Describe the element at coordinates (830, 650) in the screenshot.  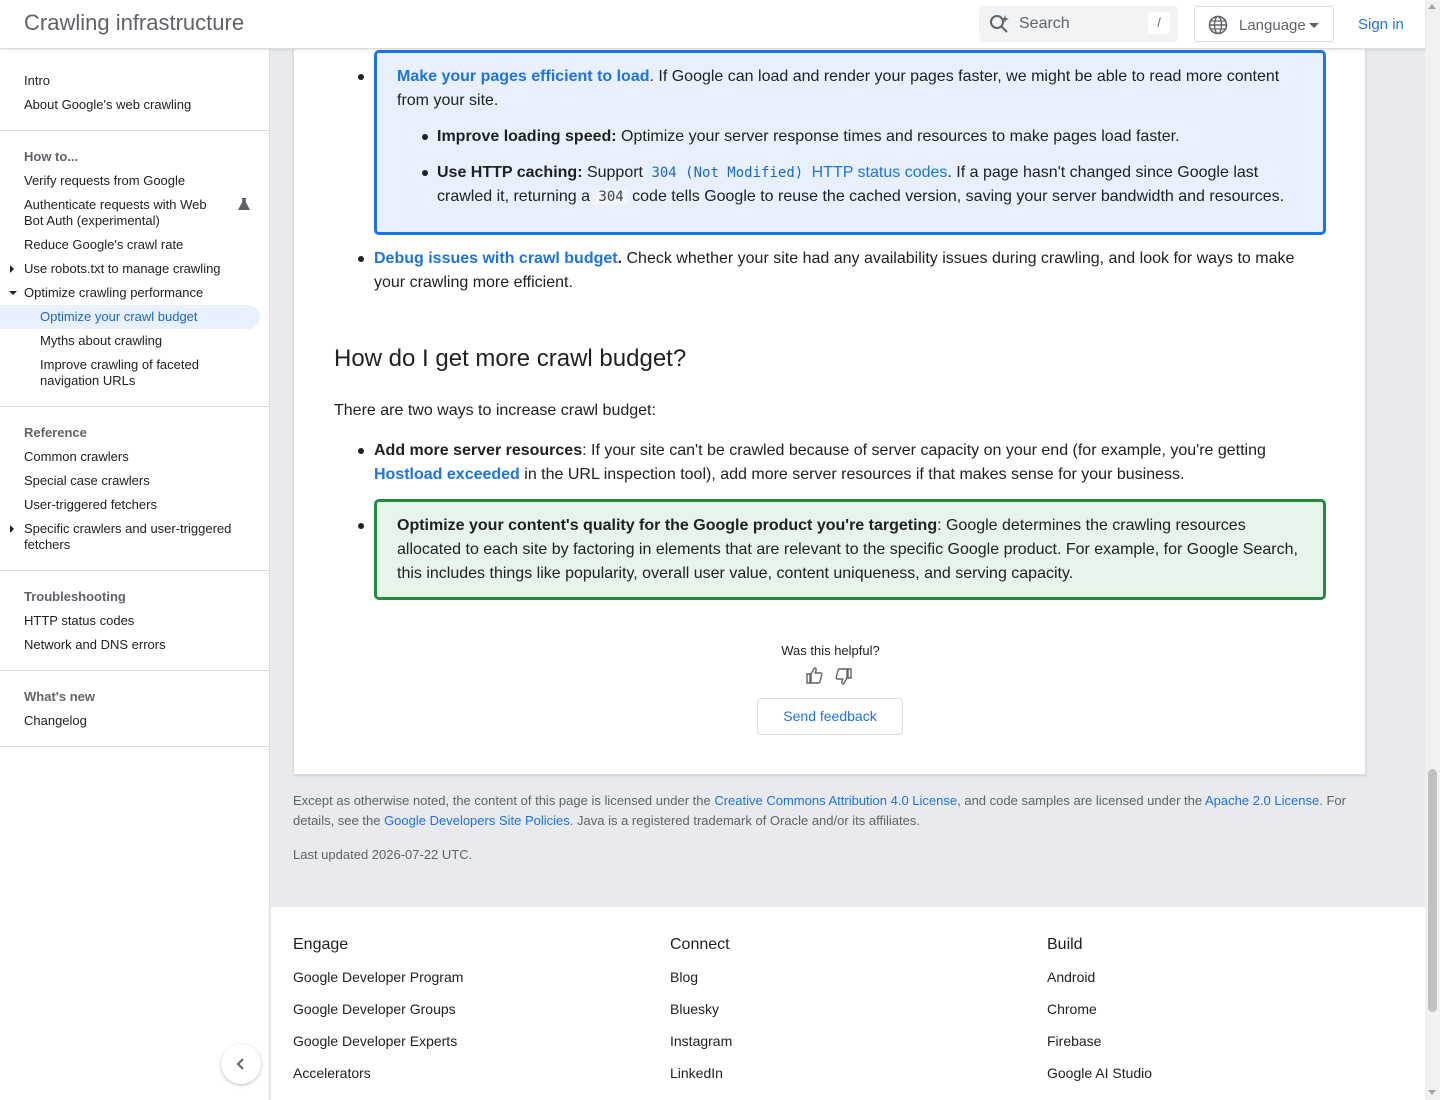
I see `helpful-prompt: Was this helpful?` at that location.